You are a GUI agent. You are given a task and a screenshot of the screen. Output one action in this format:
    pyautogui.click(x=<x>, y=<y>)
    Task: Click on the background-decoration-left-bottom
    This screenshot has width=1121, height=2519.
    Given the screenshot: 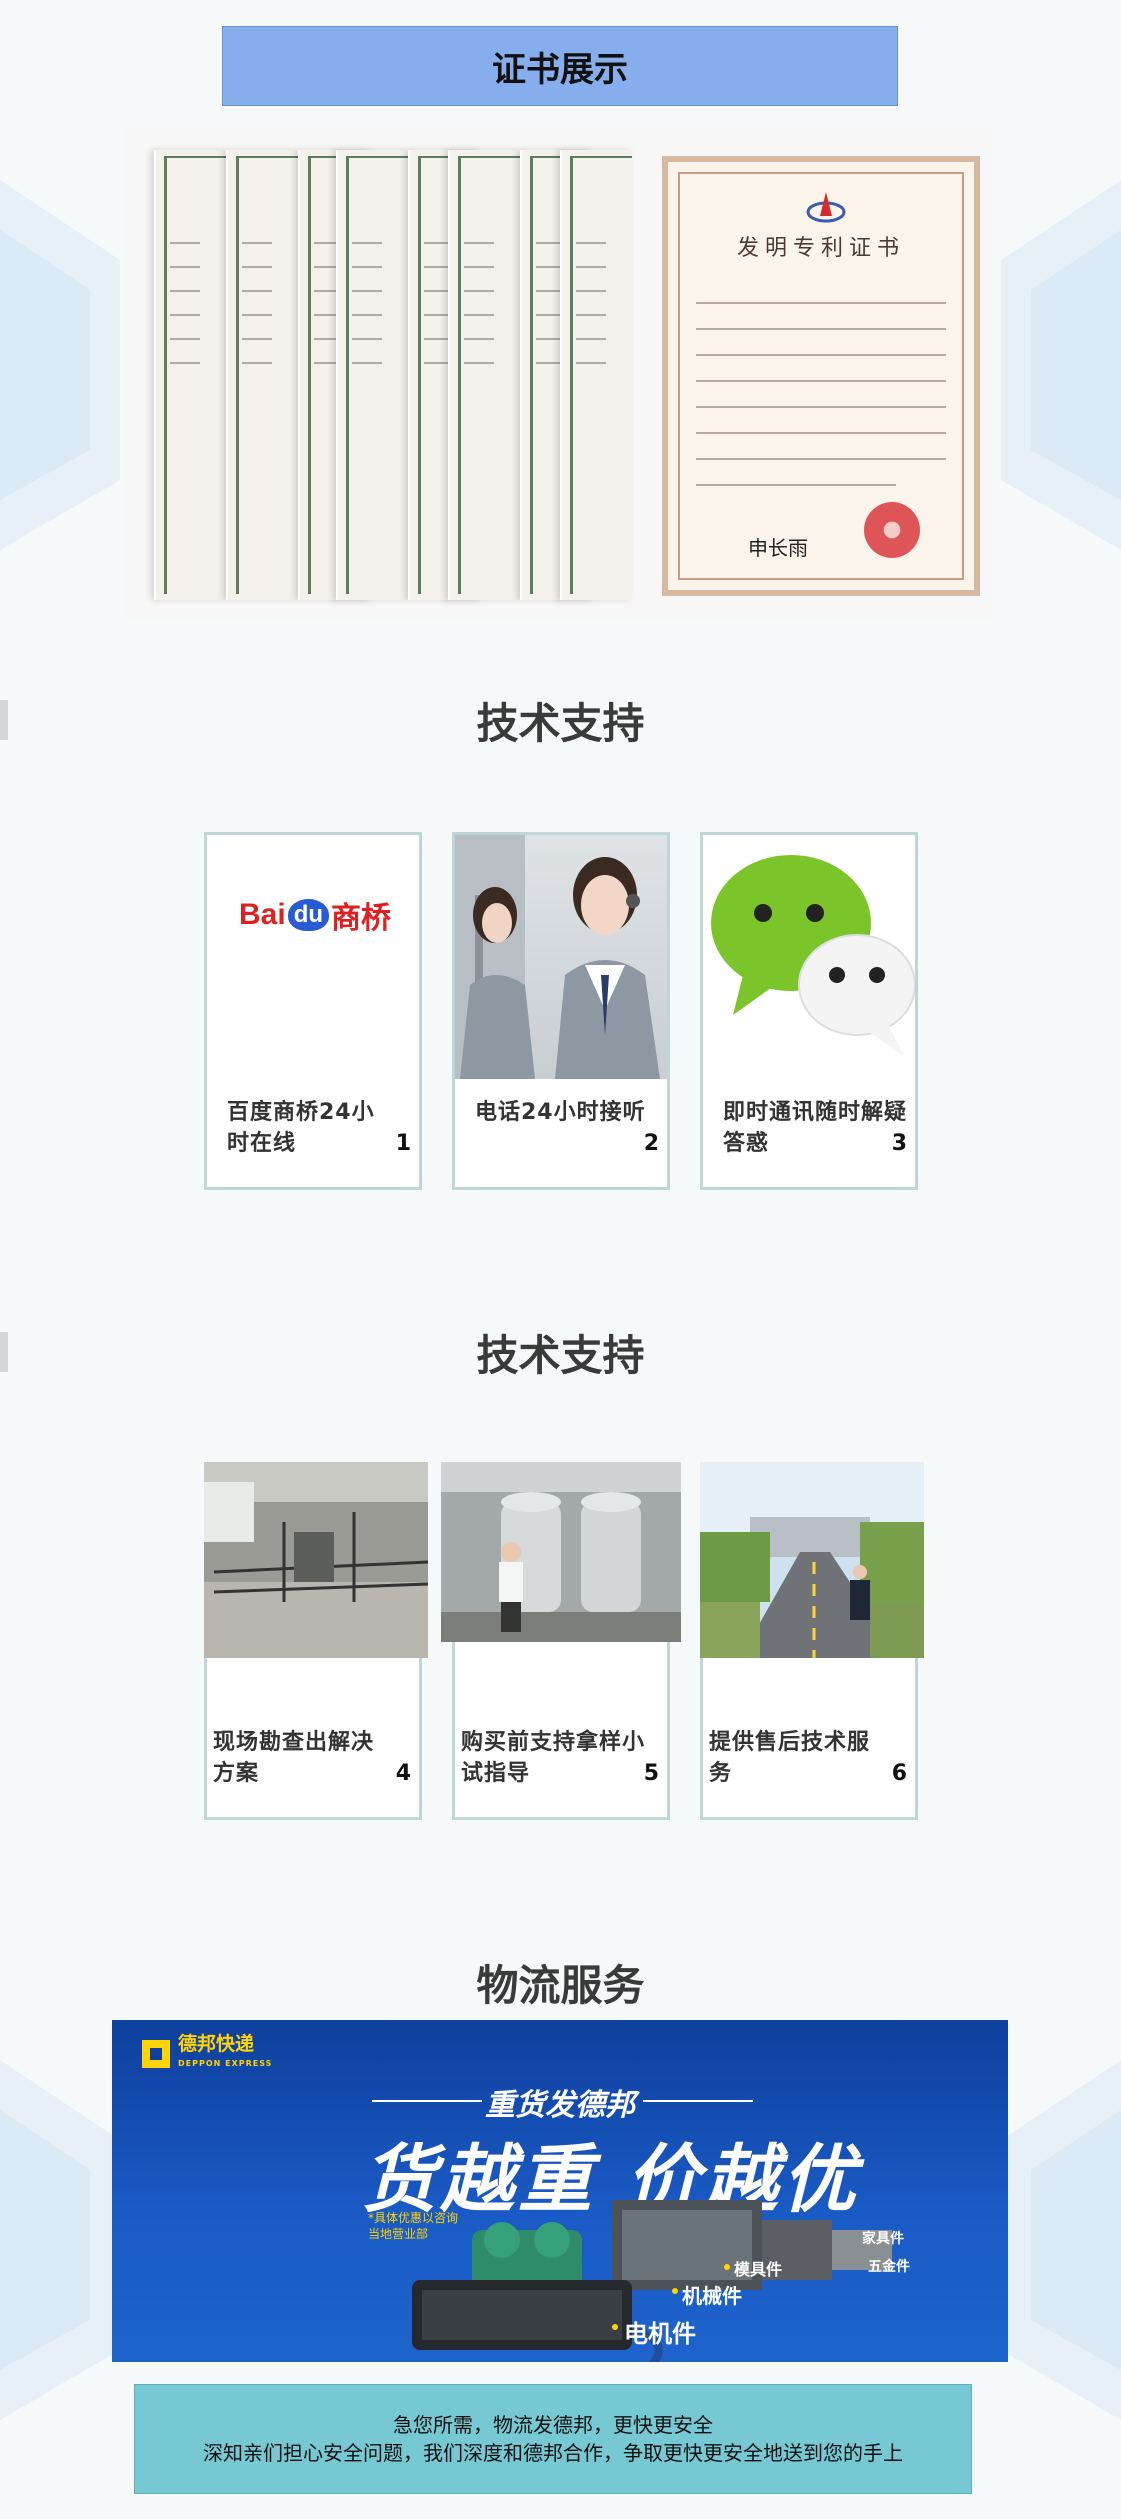 What is the action you would take?
    pyautogui.click(x=60, y=2240)
    